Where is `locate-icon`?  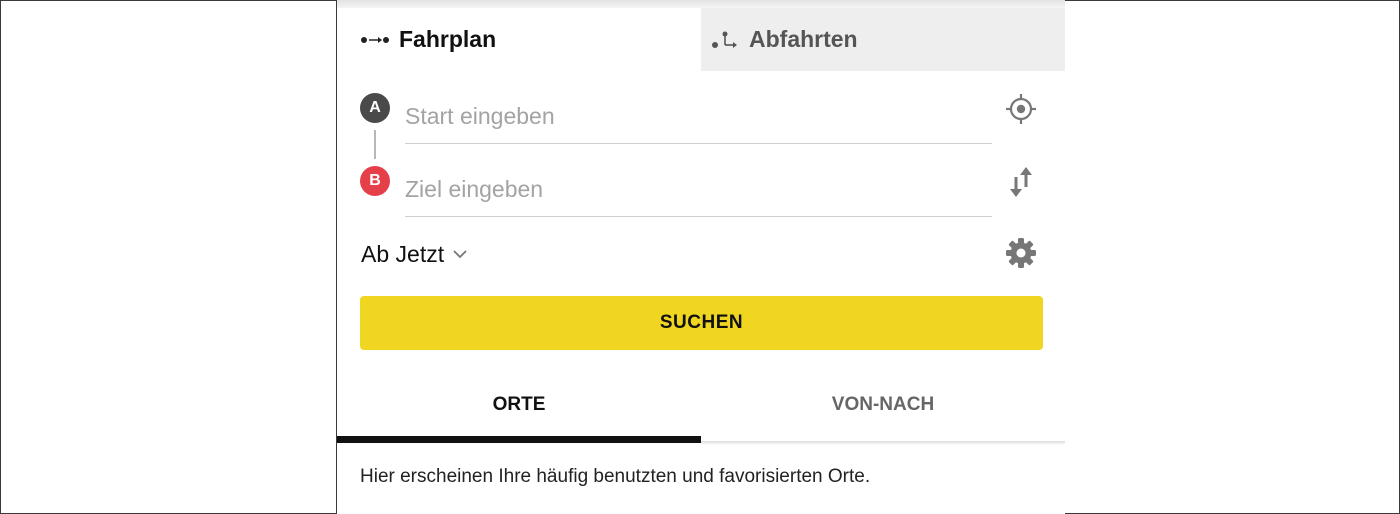 locate-icon is located at coordinates (1021, 109).